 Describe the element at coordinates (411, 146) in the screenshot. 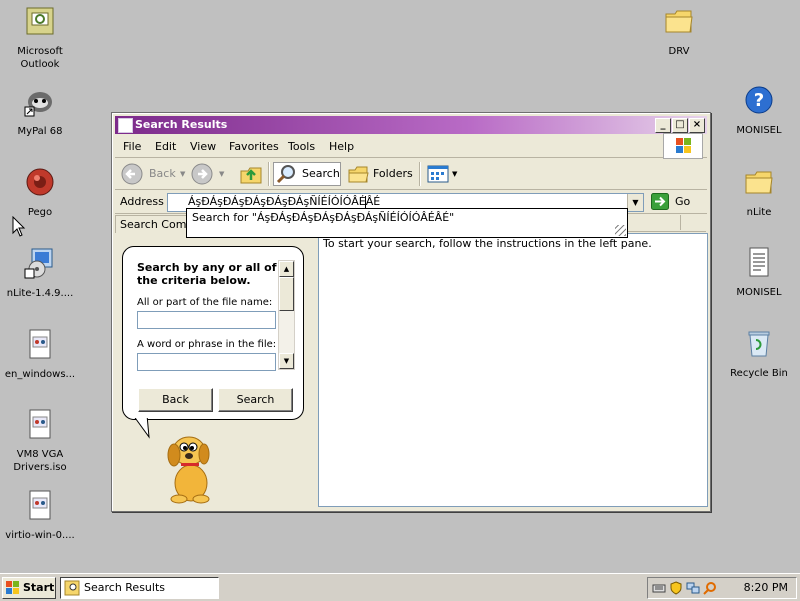

I see `menu-bar: File Edit View Favorites Tools Help` at that location.